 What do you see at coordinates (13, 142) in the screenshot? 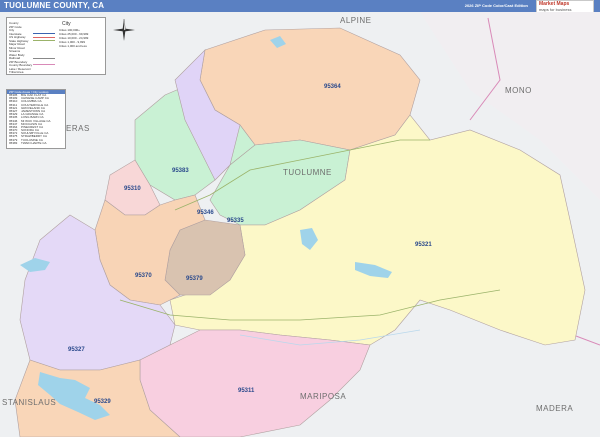
I see `zip-index-code: 95383` at bounding box center [13, 142].